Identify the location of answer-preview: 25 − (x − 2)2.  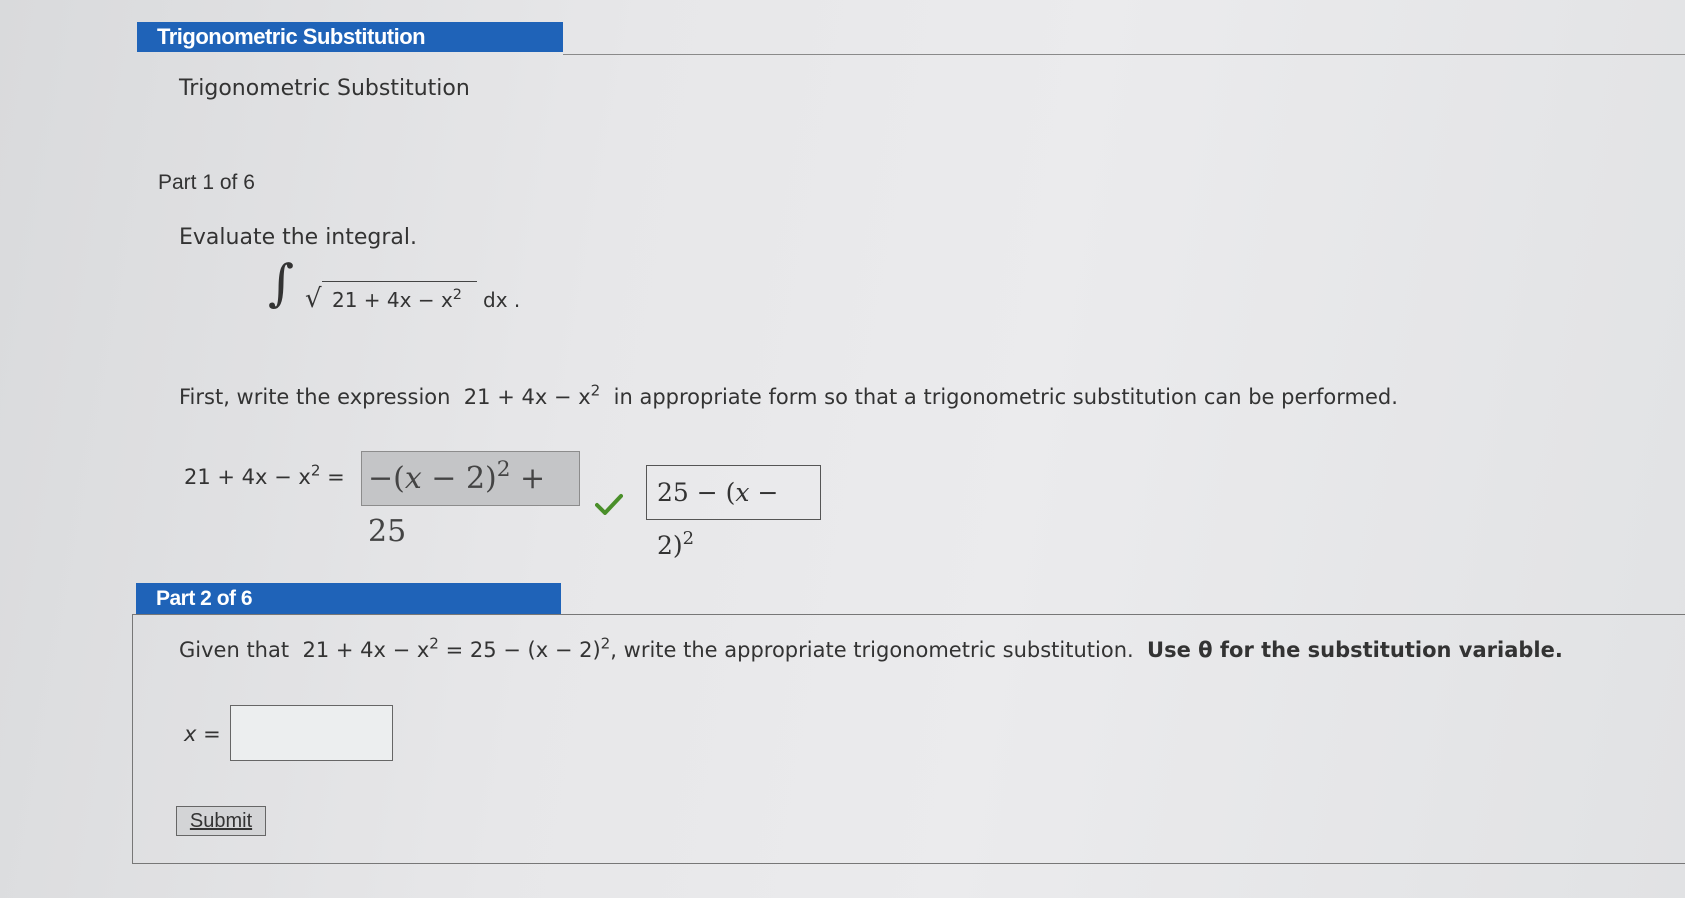
(733, 512).